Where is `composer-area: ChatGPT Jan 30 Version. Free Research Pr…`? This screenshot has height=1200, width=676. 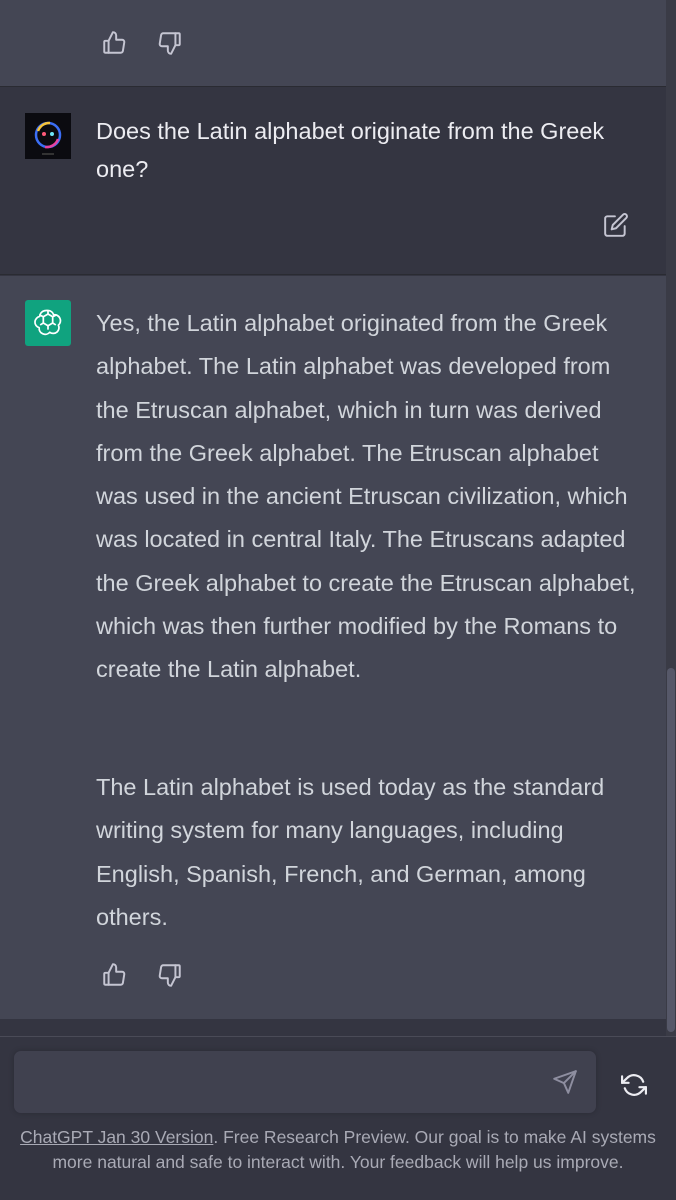 composer-area: ChatGPT Jan 30 Version. Free Research Pr… is located at coordinates (338, 1118).